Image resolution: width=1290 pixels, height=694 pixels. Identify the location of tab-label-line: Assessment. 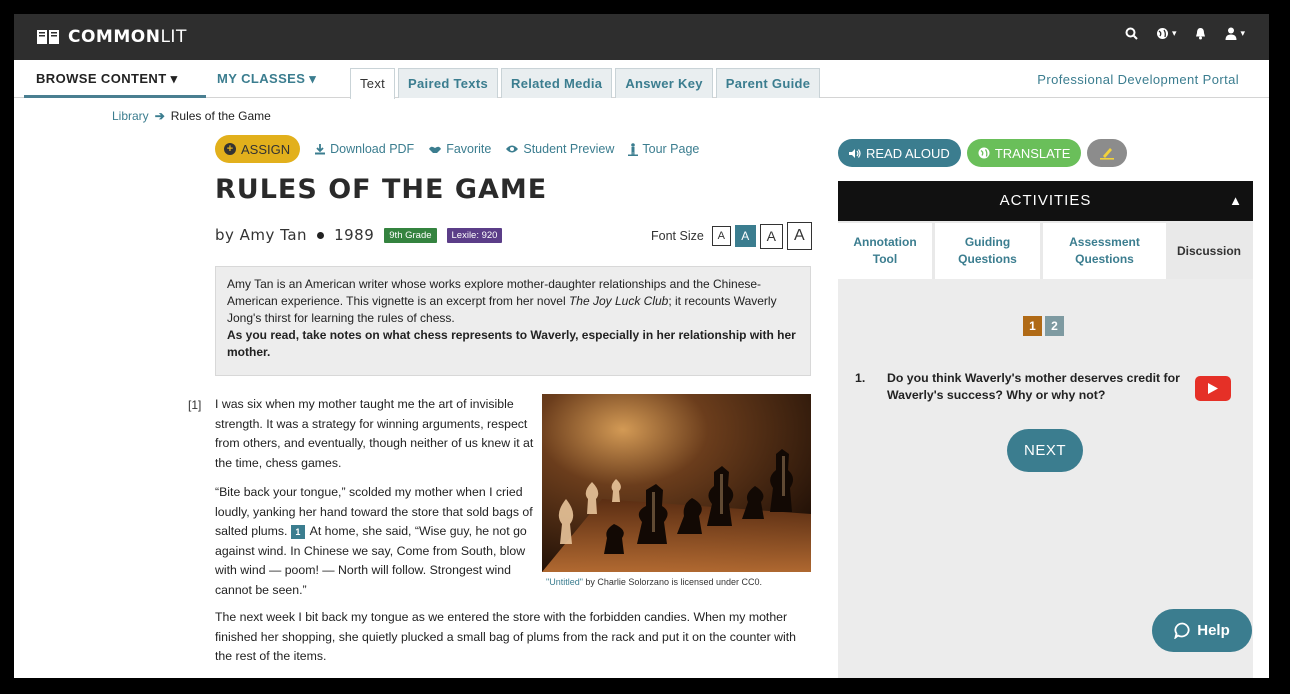
(1104, 242).